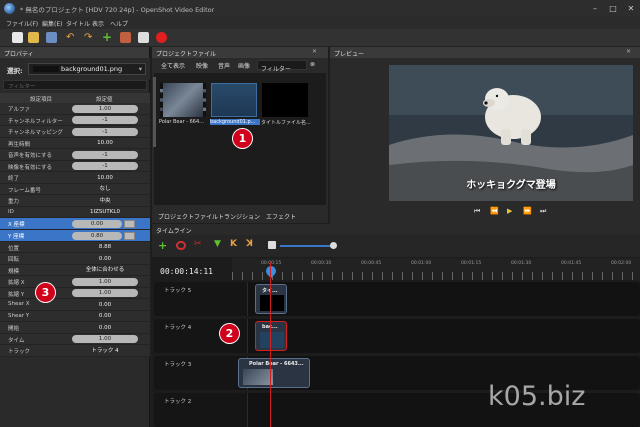 This screenshot has height=427, width=640. Describe the element at coordinates (217, 244) in the screenshot. I see `add-marker-icon: ▼` at that location.